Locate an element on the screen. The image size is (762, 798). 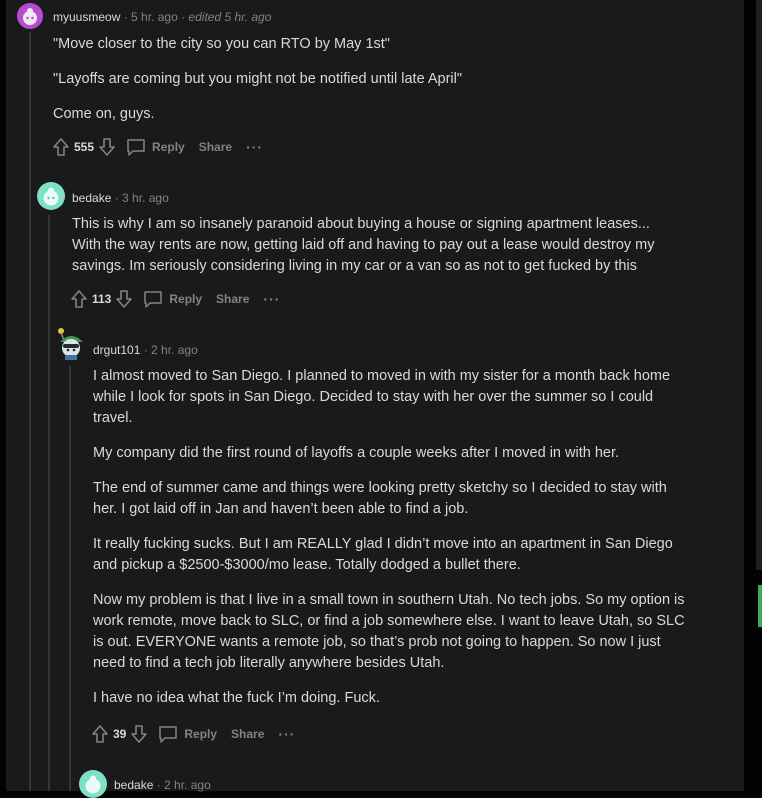
comment-actions: 113 Reply Share ··· is located at coordinates (182, 299).